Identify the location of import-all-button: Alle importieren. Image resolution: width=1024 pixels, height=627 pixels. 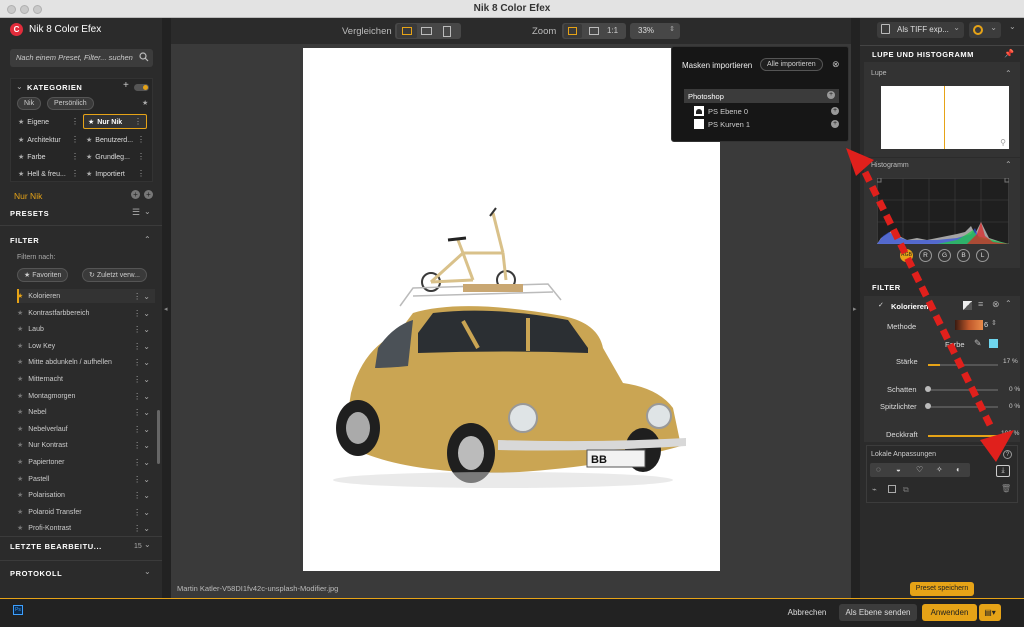
(791, 64).